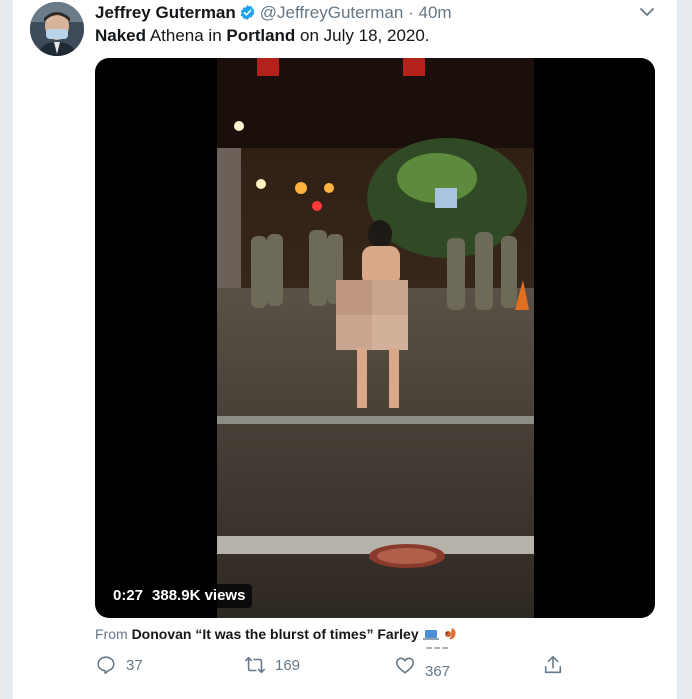  I want to click on video-stats-badge: 0:27 388.9K views, so click(179, 596).